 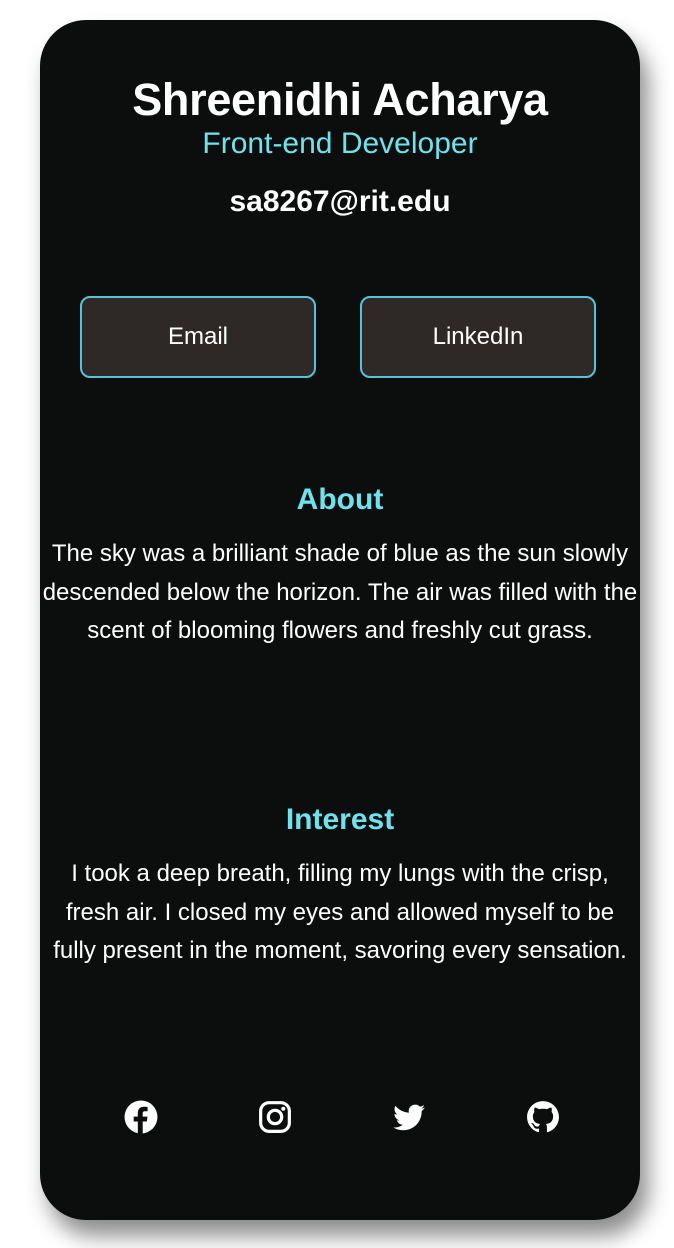 I want to click on social-links, so click(x=340, y=1120).